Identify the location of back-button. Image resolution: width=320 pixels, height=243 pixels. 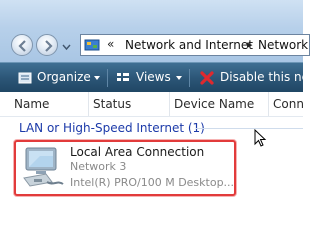
(22, 45).